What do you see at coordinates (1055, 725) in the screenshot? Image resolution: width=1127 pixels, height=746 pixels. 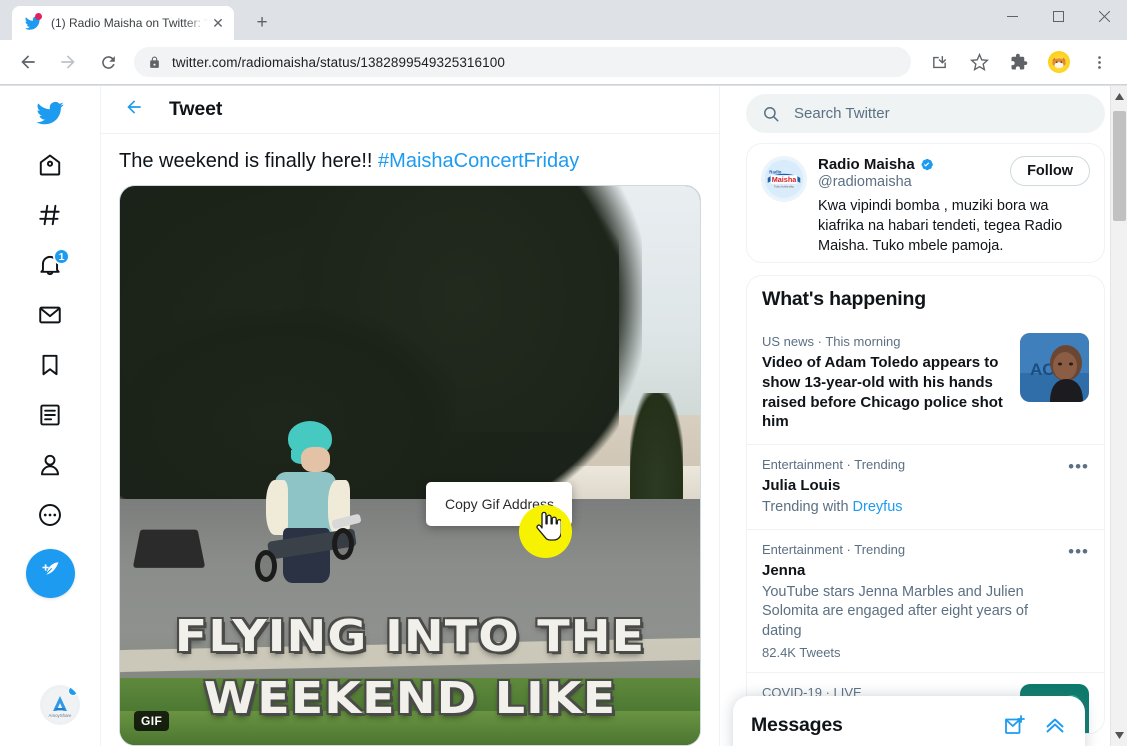 I see `chevron-up-icon` at bounding box center [1055, 725].